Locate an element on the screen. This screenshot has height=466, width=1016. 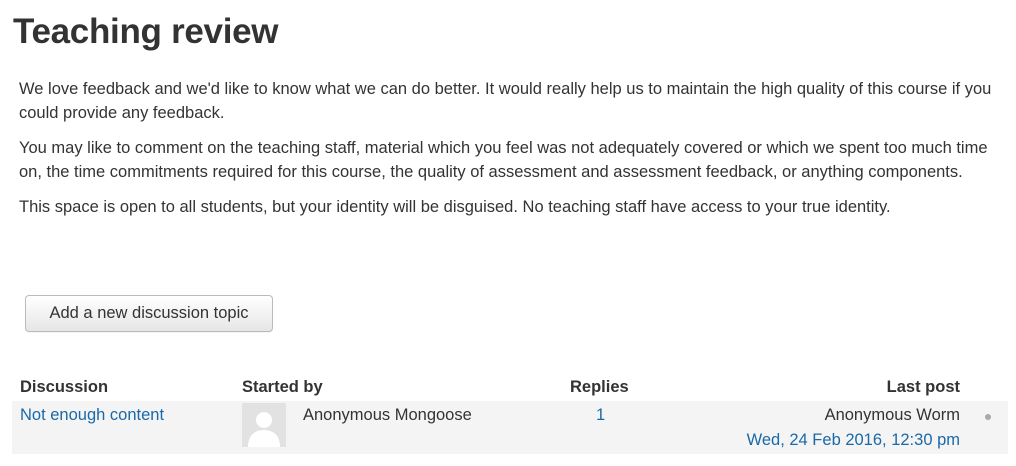
column-header-started-by: Started by is located at coordinates (282, 387).